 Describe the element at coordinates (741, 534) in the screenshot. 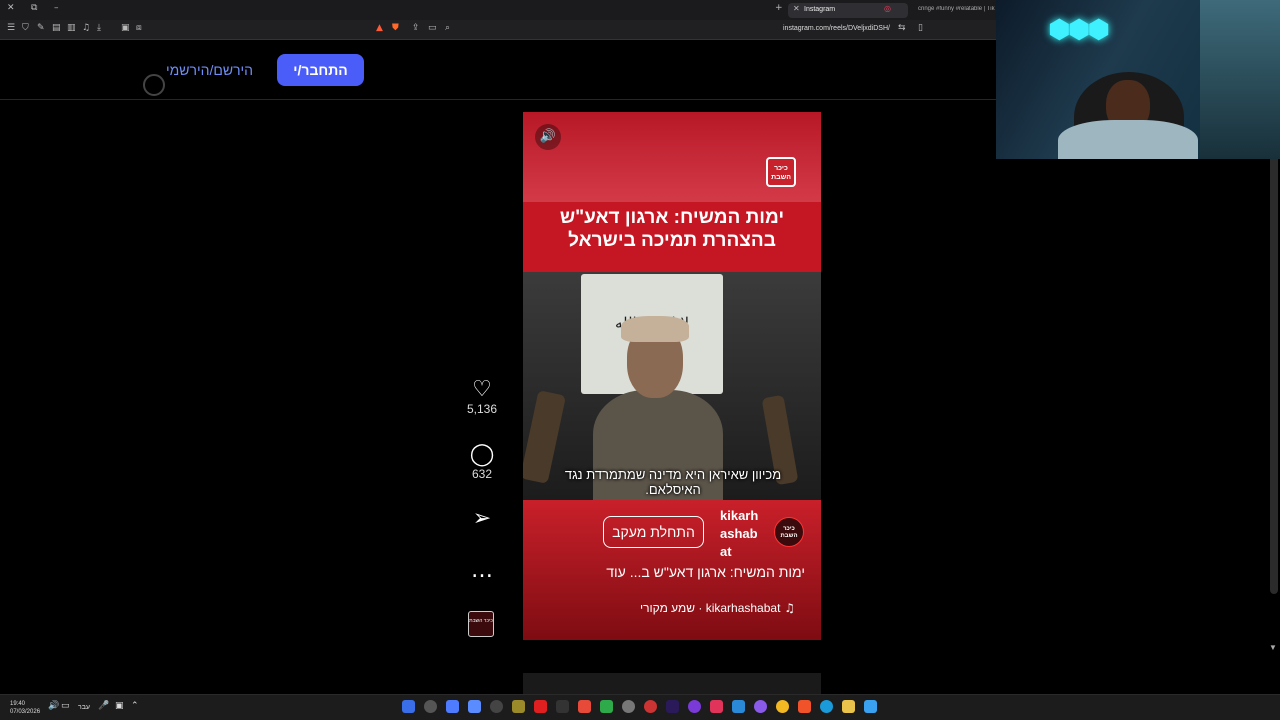

I see `username-link: kikarhashabat` at that location.